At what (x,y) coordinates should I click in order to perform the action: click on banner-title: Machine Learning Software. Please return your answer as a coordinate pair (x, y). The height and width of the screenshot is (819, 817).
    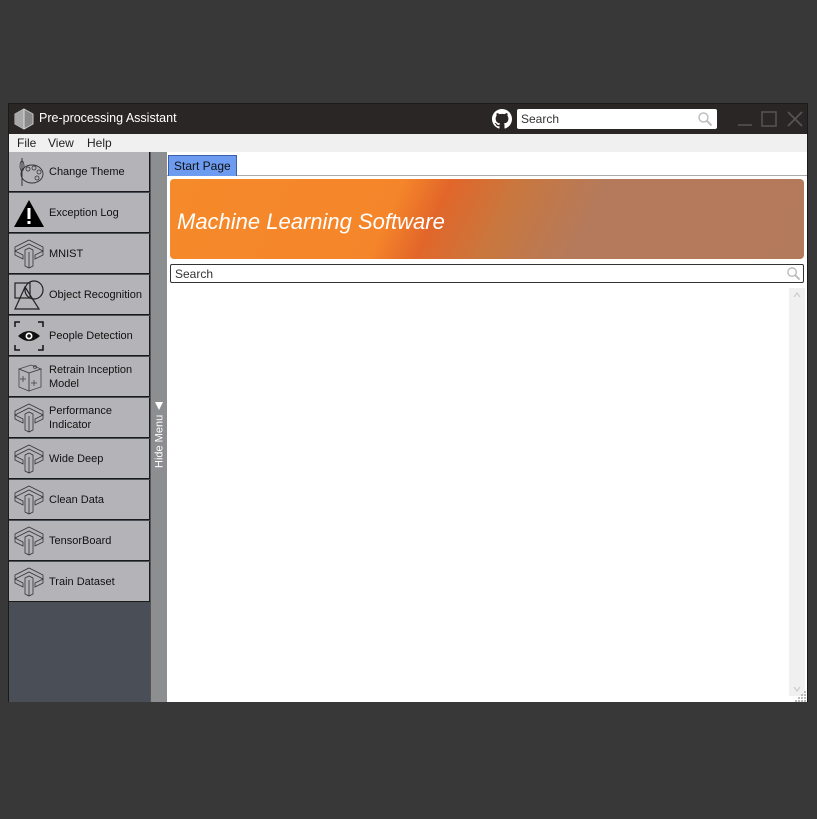
    Looking at the image, I should click on (311, 221).